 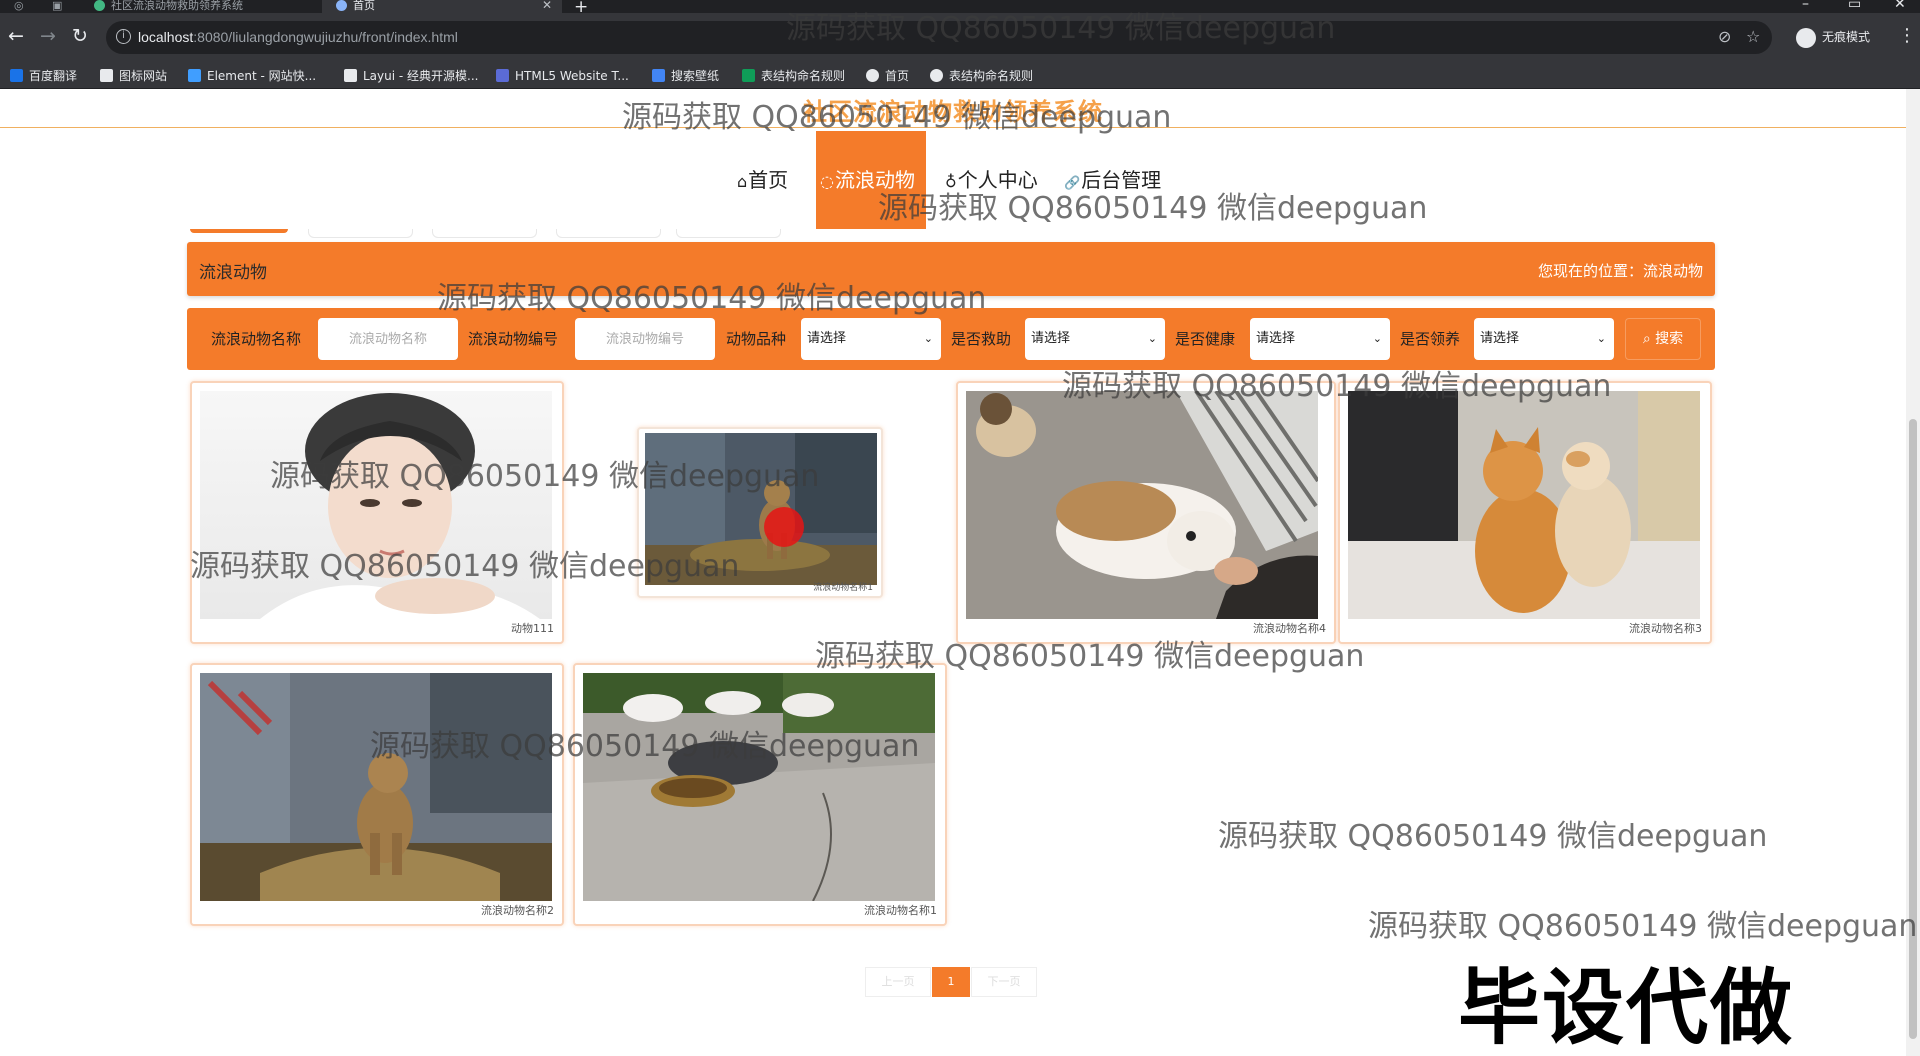 I want to click on browser-menu-icon: ⋮, so click(x=1907, y=35).